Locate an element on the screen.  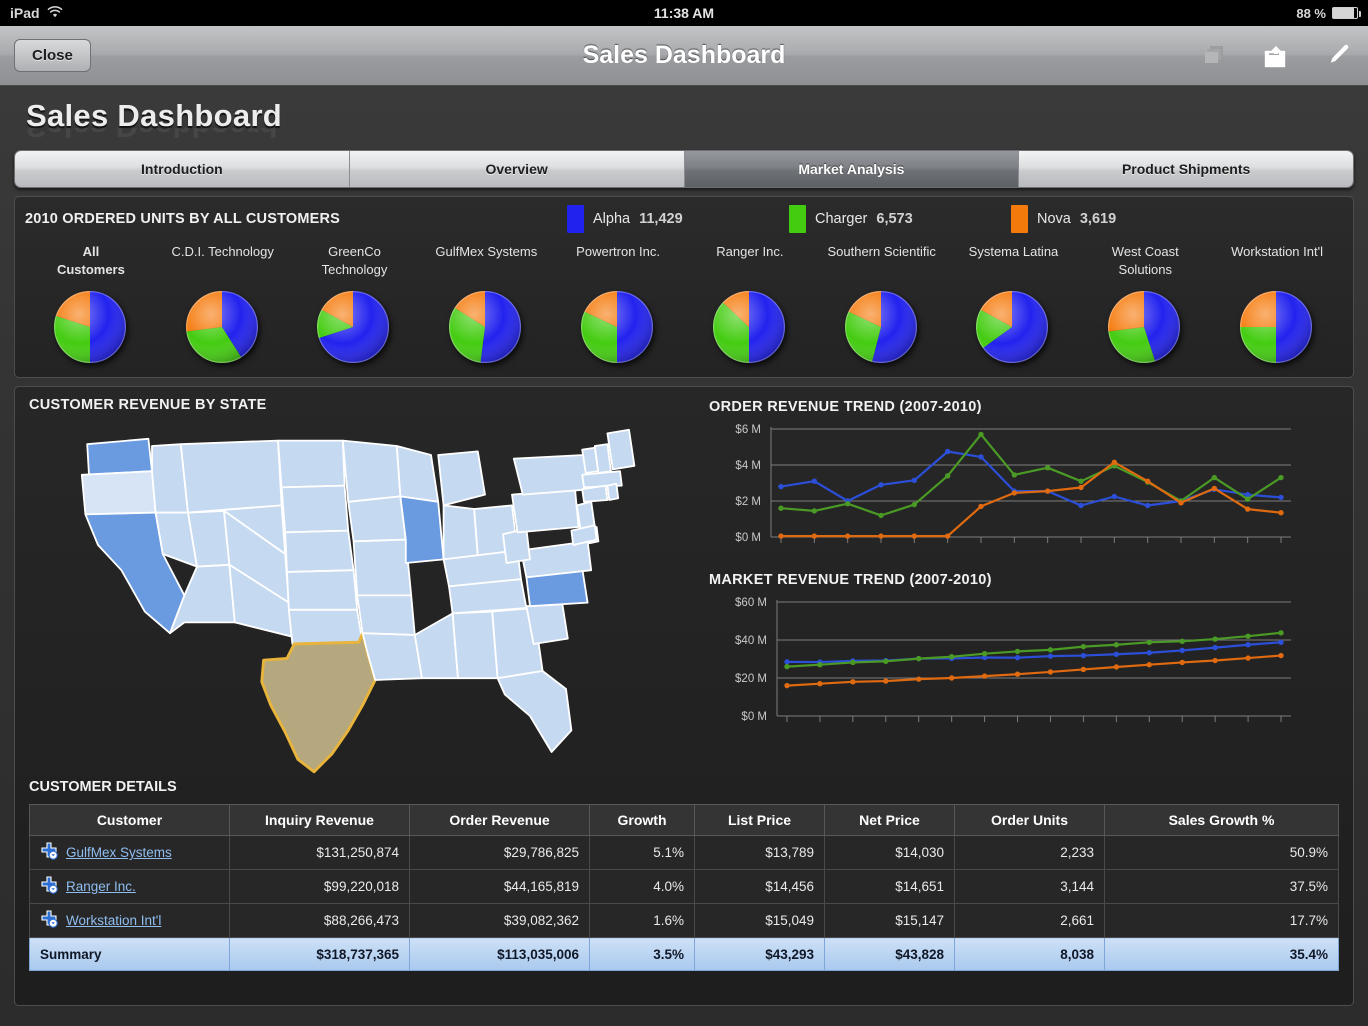
legend-value-charger: 6,573 is located at coordinates (894, 219).